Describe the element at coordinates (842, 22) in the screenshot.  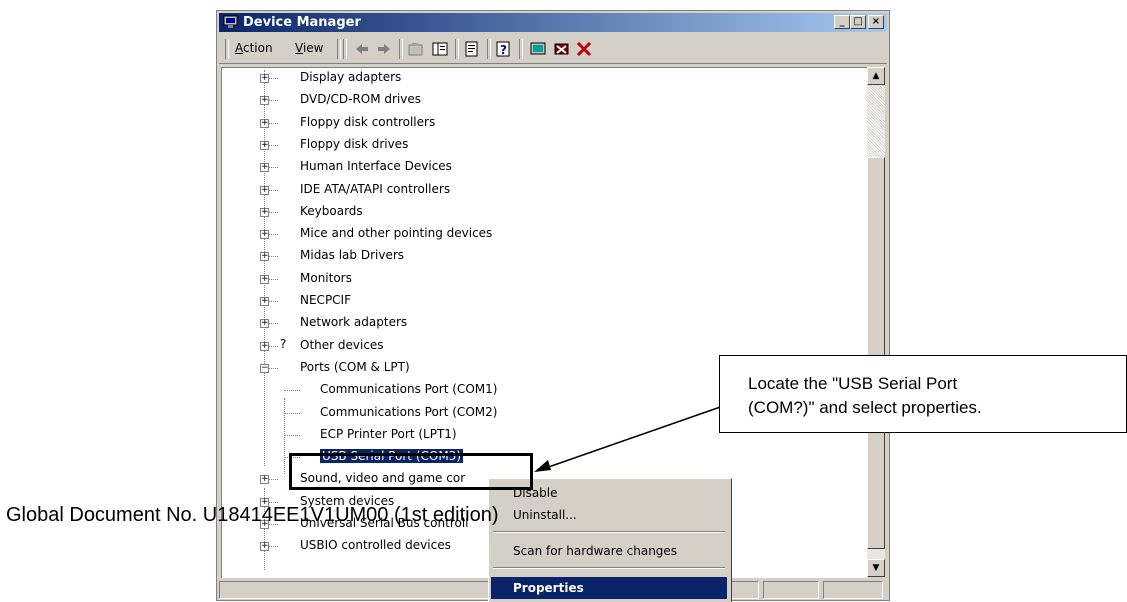
I see `minimize-button: _` at that location.